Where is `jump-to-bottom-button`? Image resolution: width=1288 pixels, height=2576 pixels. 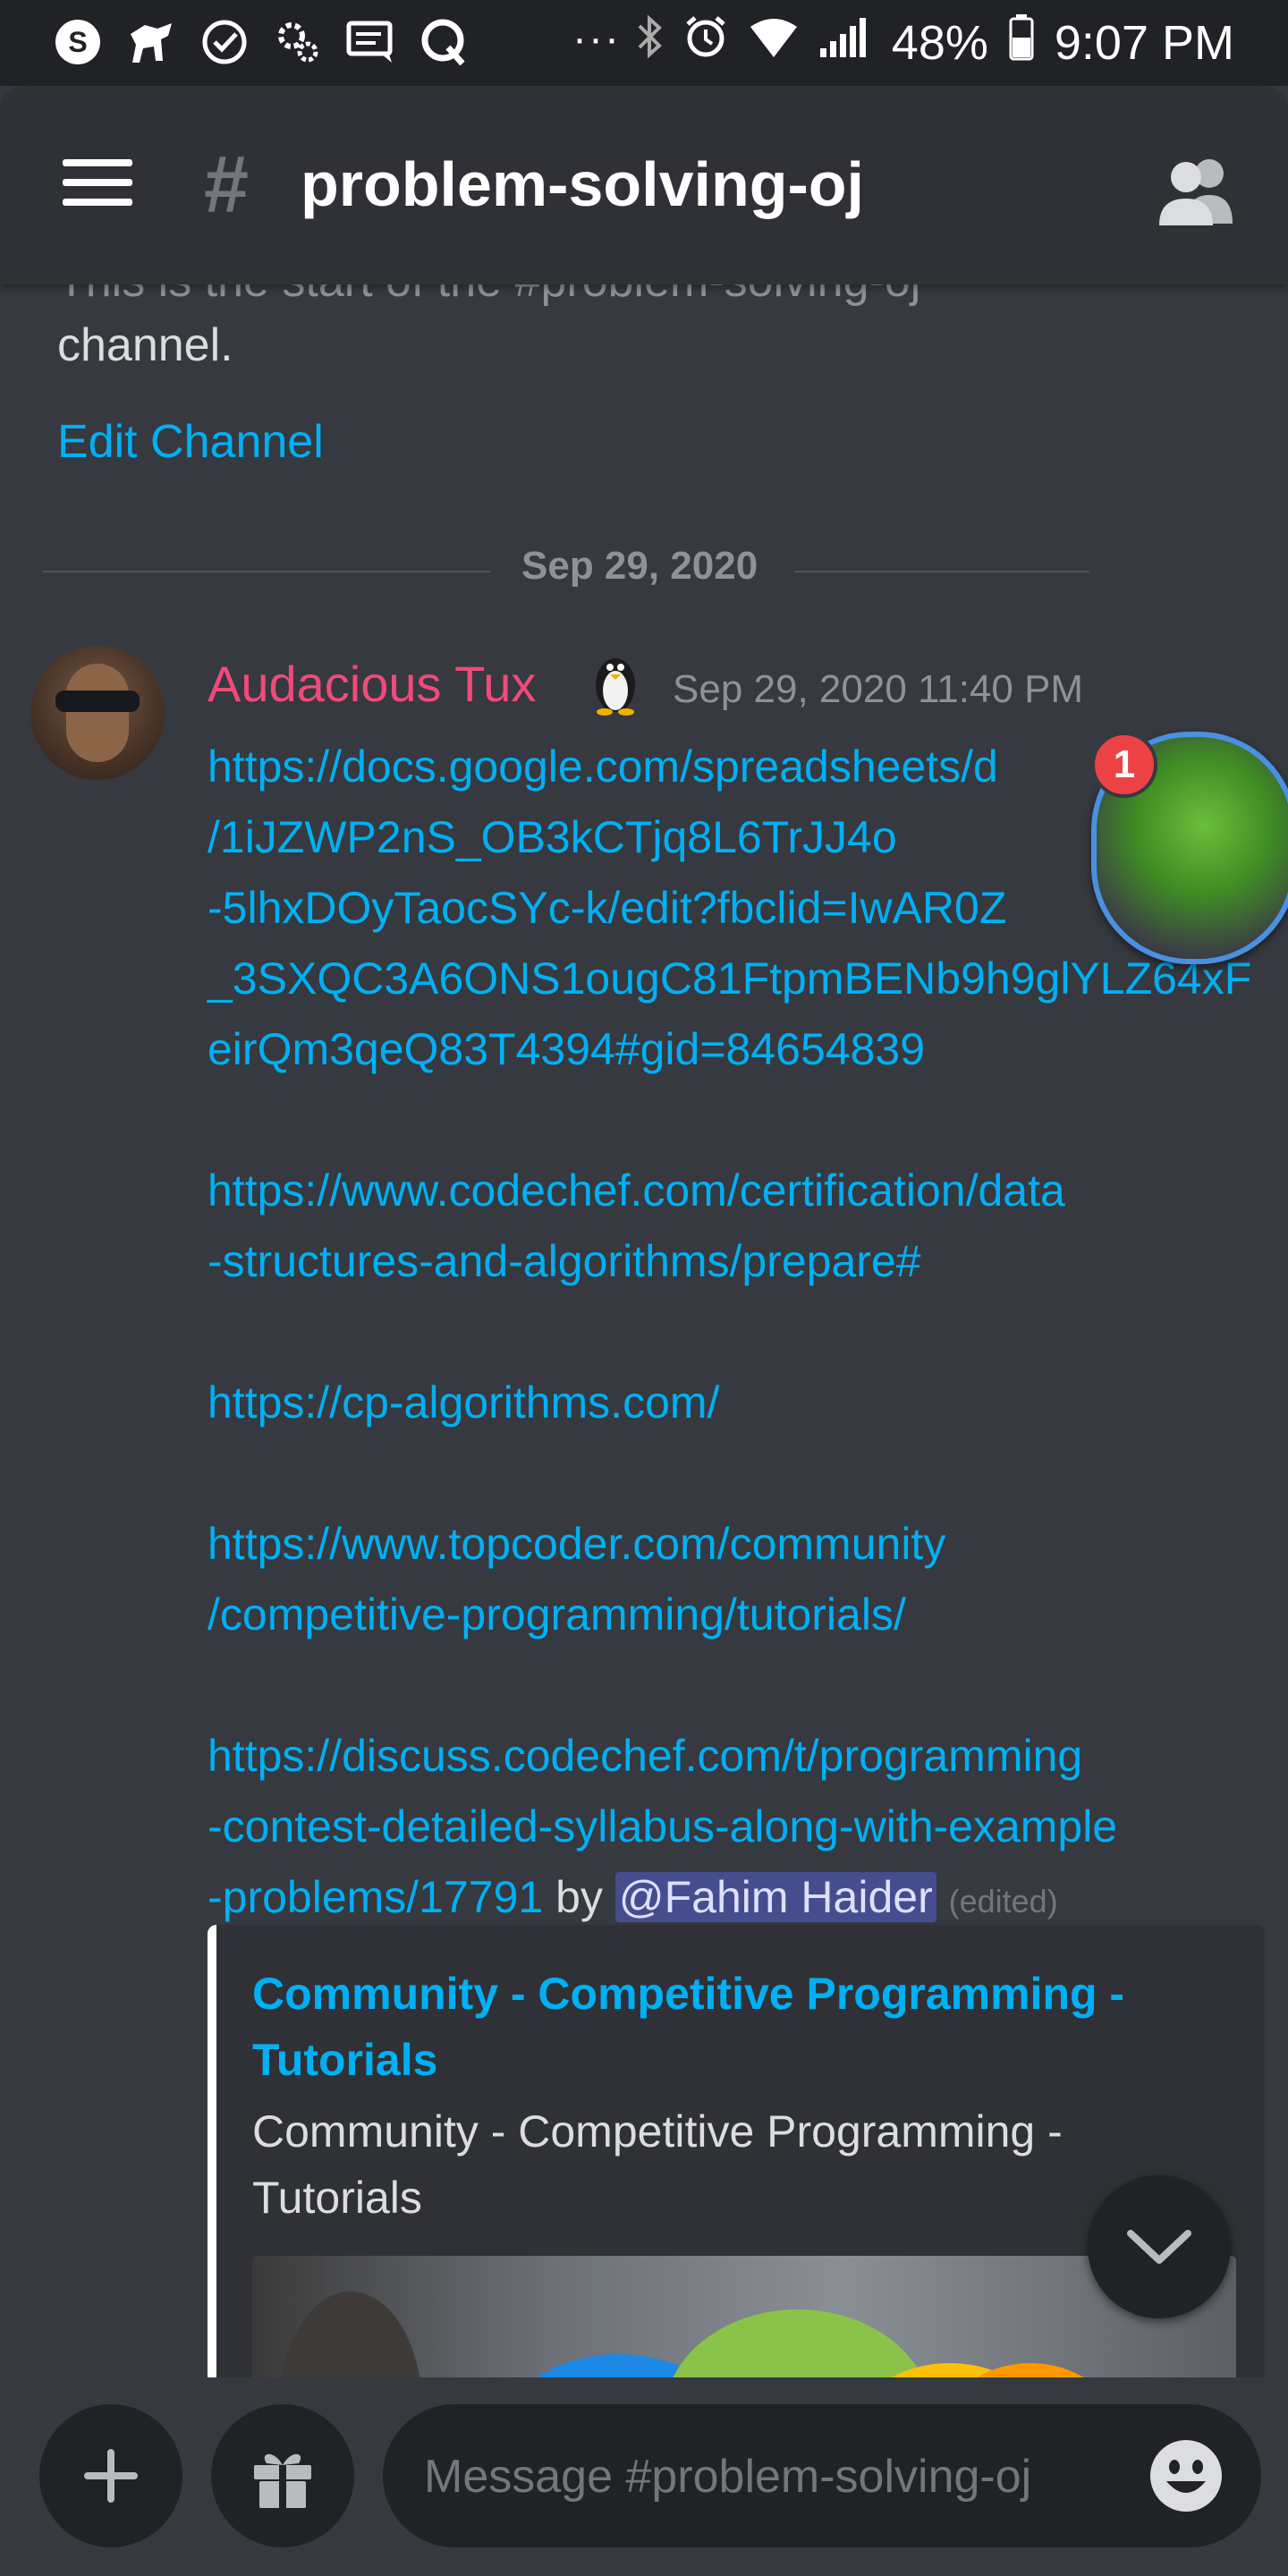 jump-to-bottom-button is located at coordinates (1159, 2246).